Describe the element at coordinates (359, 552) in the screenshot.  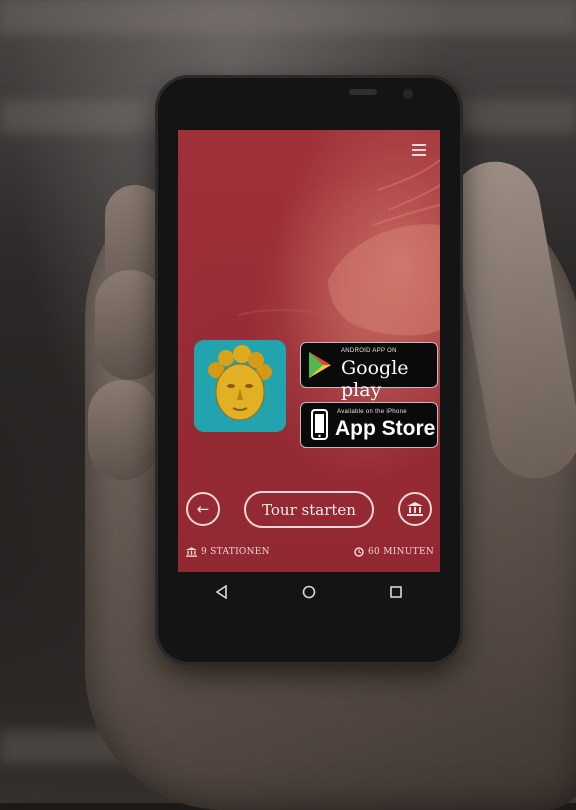
I see `clock-icon` at that location.